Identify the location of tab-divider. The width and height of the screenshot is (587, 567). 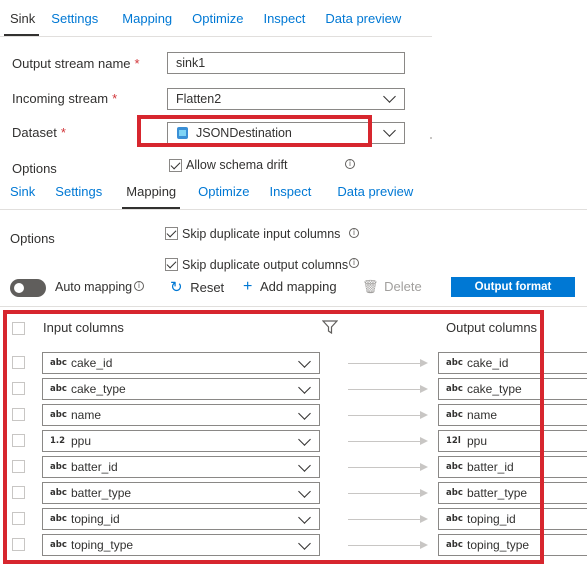
(216, 36).